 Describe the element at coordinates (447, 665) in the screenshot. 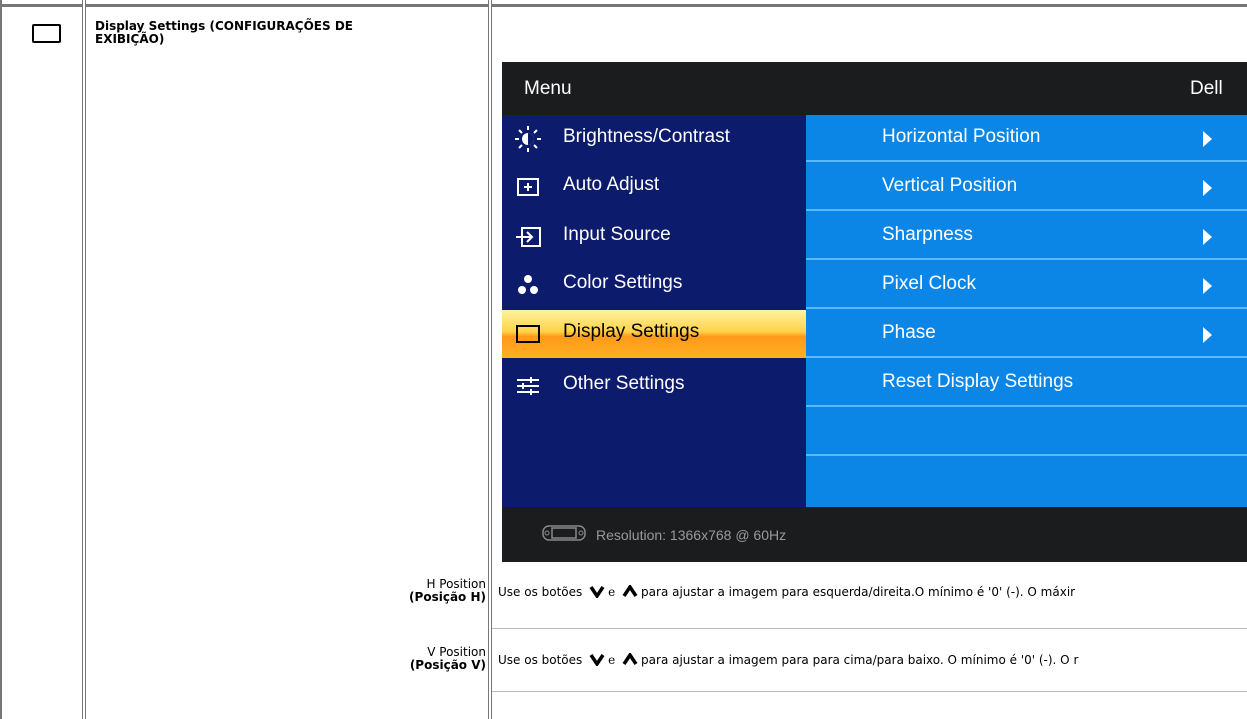

I see `row-label-line2: (Posição V)` at that location.